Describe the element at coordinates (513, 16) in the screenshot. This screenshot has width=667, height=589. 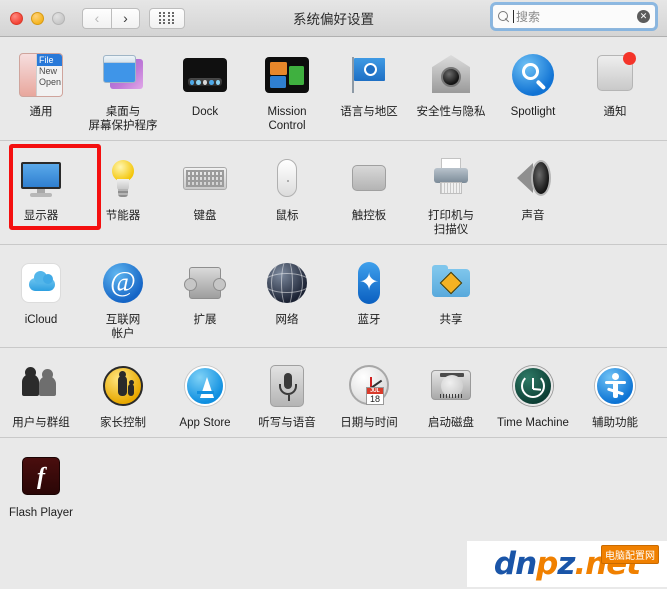
I see `text-caret` at that location.